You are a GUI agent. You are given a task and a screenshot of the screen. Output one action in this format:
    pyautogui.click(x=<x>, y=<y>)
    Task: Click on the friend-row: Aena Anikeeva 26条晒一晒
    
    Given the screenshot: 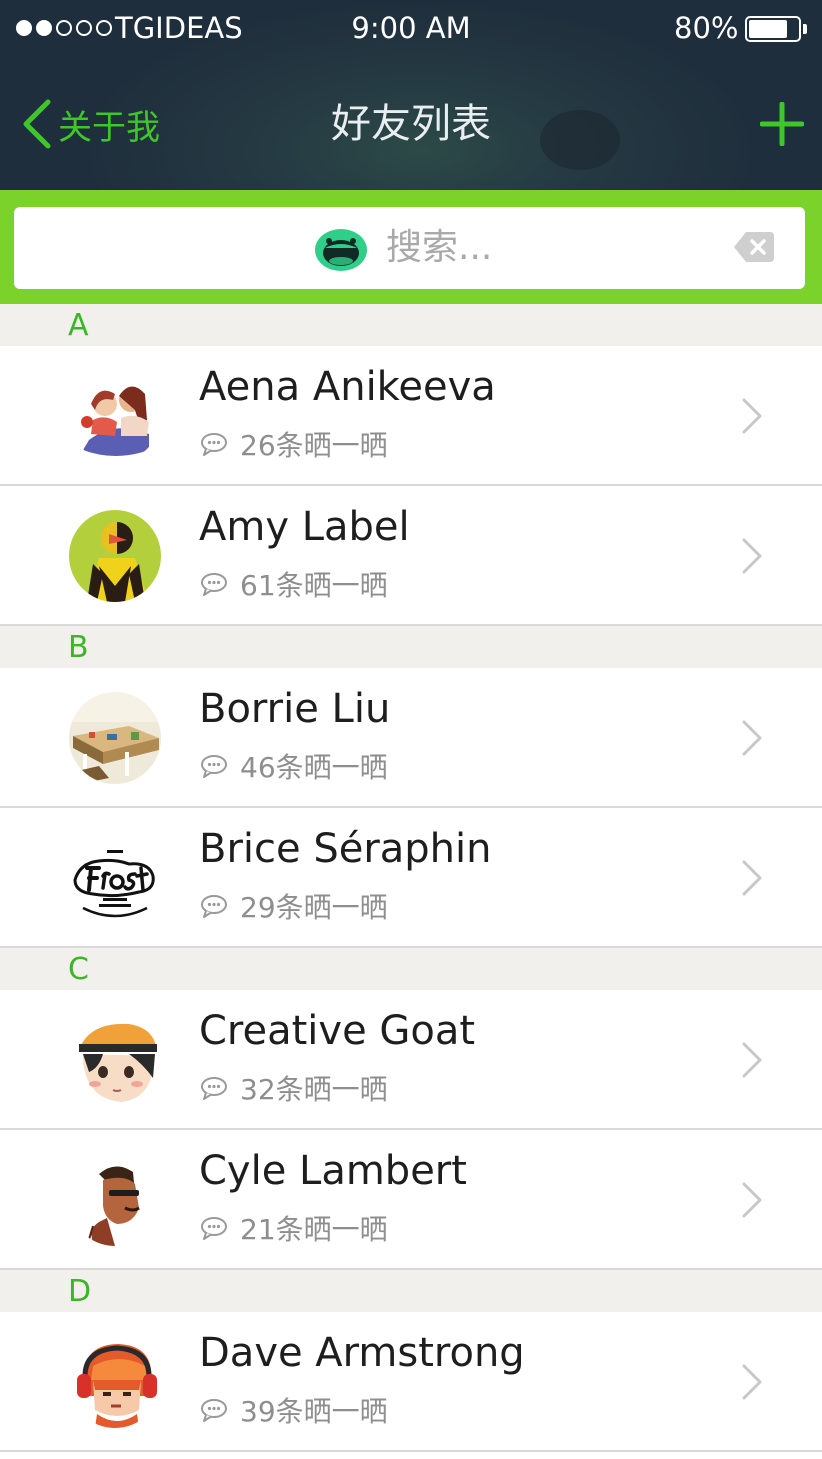 What is the action you would take?
    pyautogui.click(x=411, y=416)
    